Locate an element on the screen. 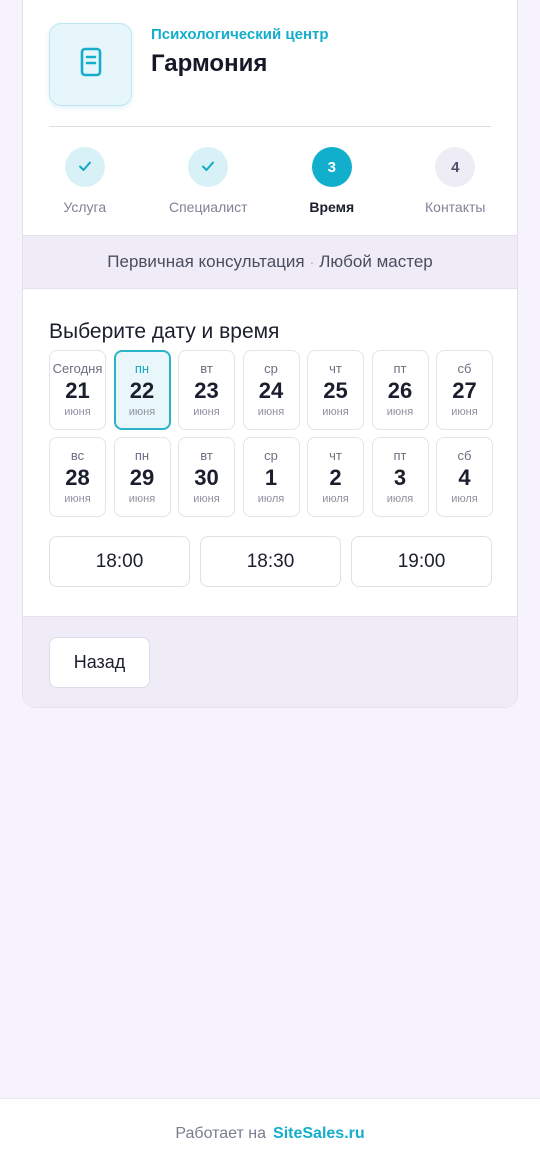  step-service: Услуга is located at coordinates (85, 181).